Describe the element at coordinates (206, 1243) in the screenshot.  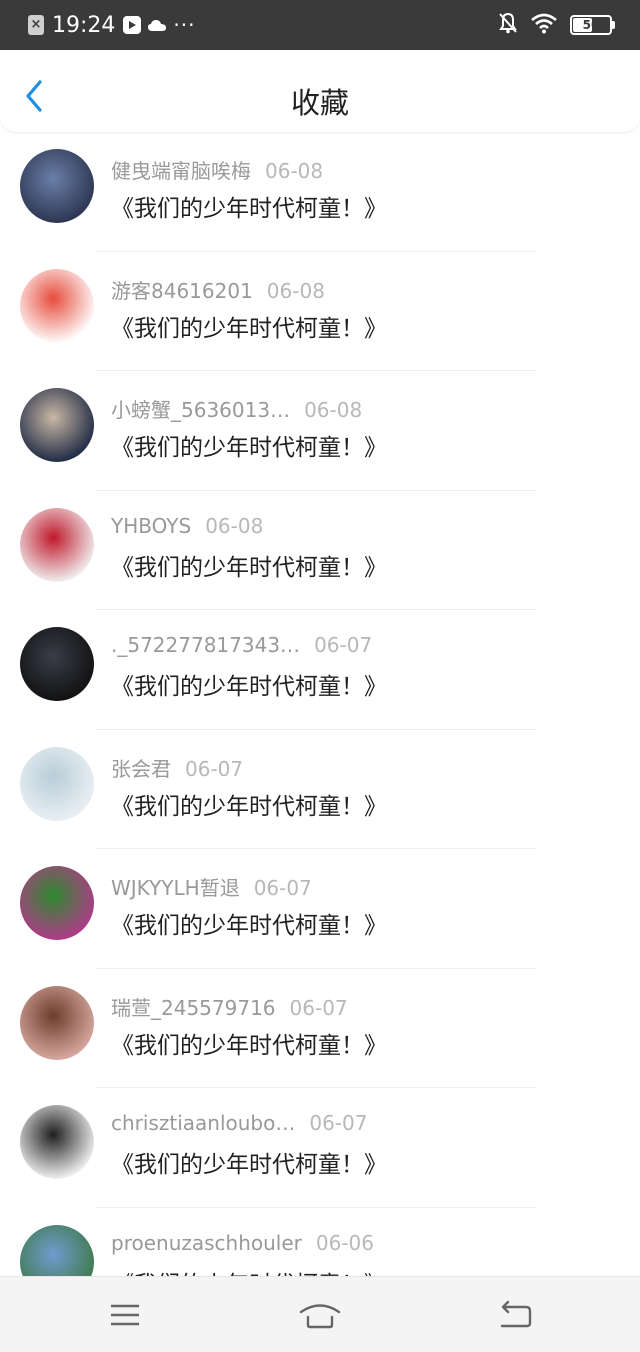
I see `author-name: proenuzaschhouler` at that location.